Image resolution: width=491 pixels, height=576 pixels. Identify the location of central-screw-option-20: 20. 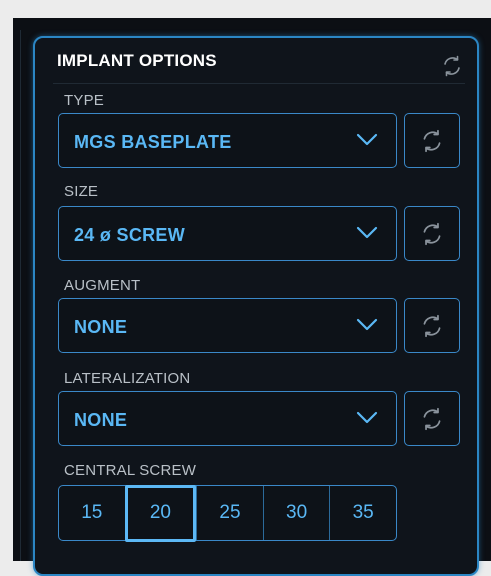
(160, 513).